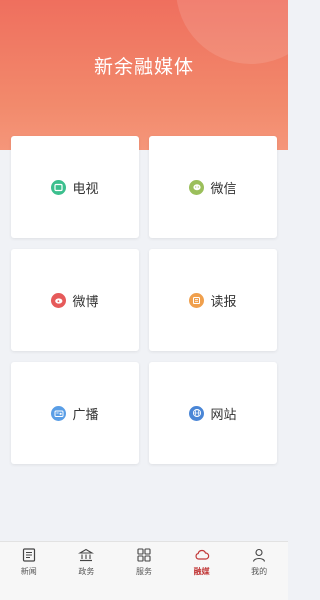 This screenshot has width=320, height=600. I want to click on globe-icon, so click(197, 413).